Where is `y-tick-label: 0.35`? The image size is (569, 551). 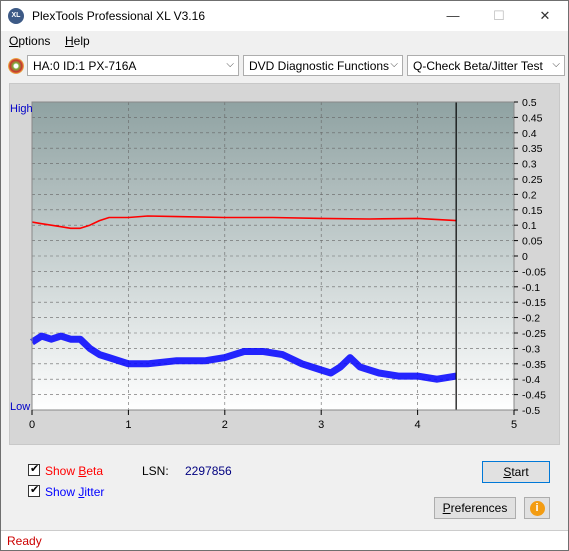
y-tick-label: 0.35 is located at coordinates (532, 149).